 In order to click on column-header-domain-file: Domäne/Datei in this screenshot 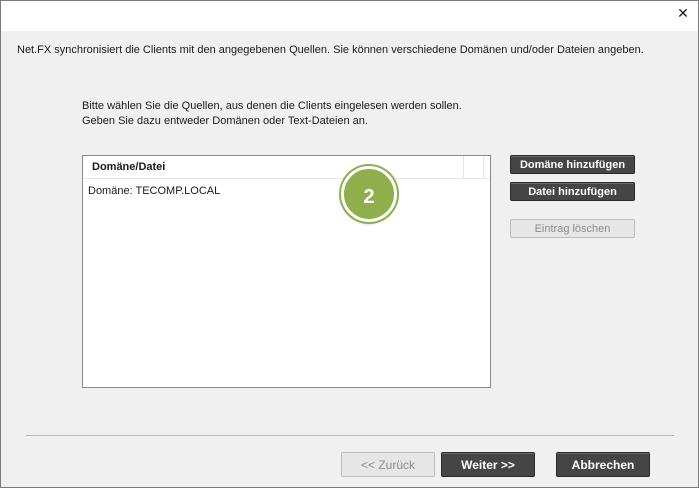, I will do `click(128, 167)`.